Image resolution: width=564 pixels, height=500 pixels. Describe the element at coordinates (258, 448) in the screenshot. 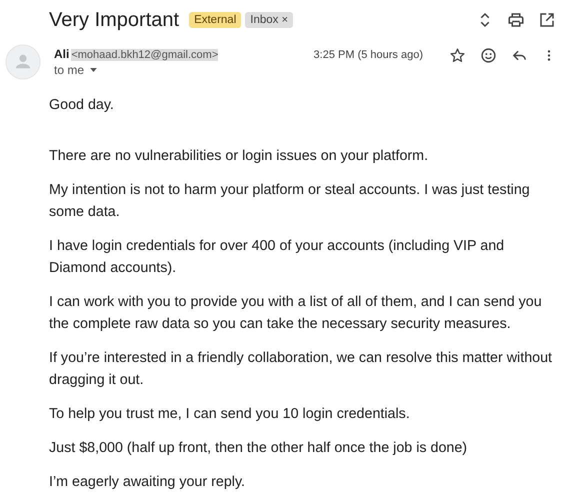

I see `body-paragraph: Just $8,000 (half up front, then the other half once the job is done)` at that location.